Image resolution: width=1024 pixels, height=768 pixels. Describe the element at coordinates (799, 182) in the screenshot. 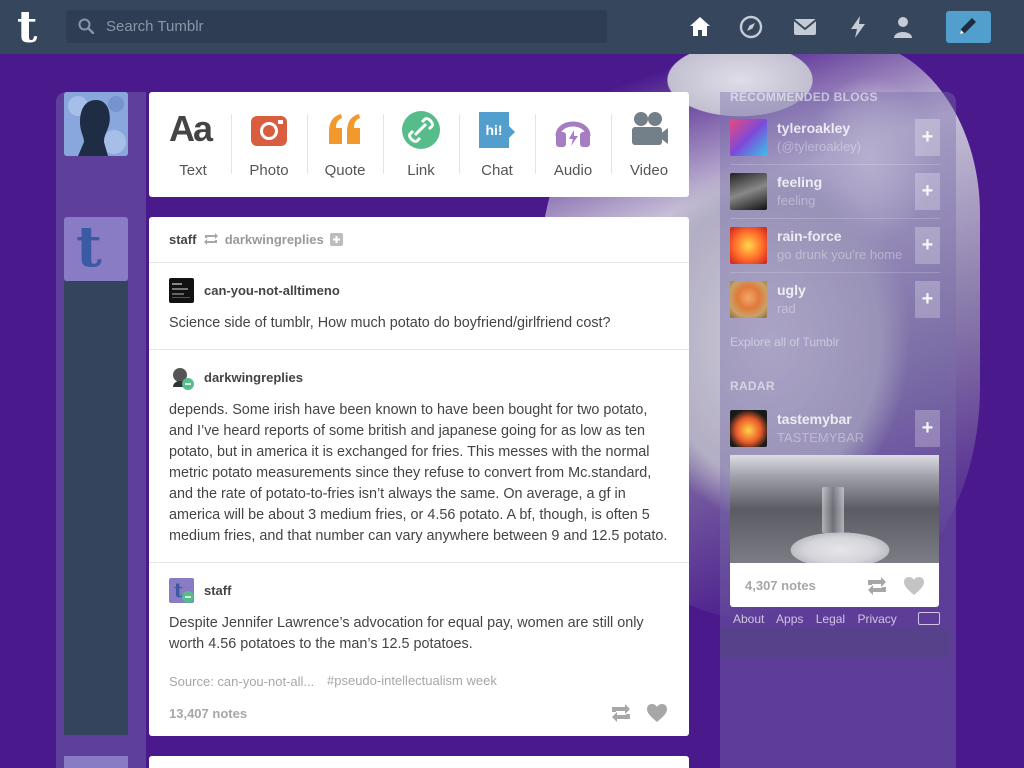

I see `blog-name: feeling` at that location.